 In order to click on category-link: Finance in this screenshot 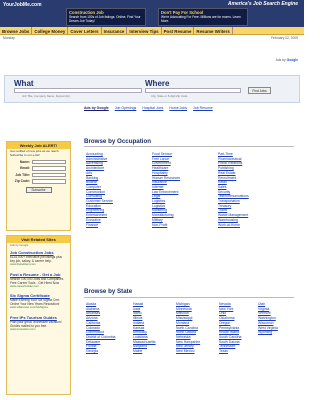, I will do `click(113, 225)`.